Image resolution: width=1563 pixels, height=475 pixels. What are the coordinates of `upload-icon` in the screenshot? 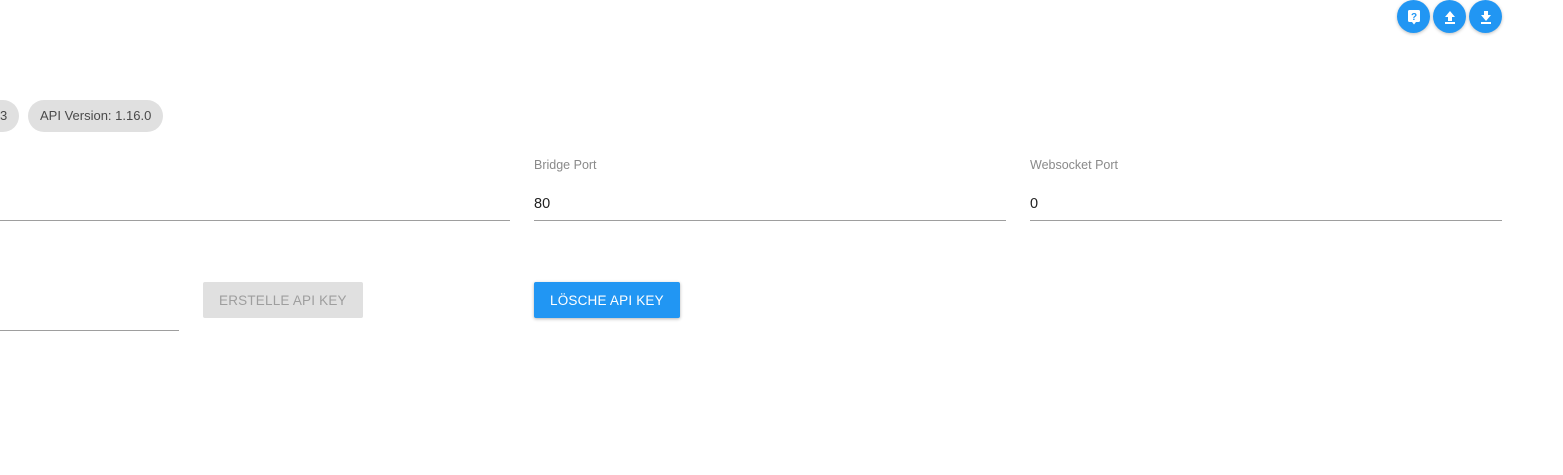 It's located at (1450, 17).